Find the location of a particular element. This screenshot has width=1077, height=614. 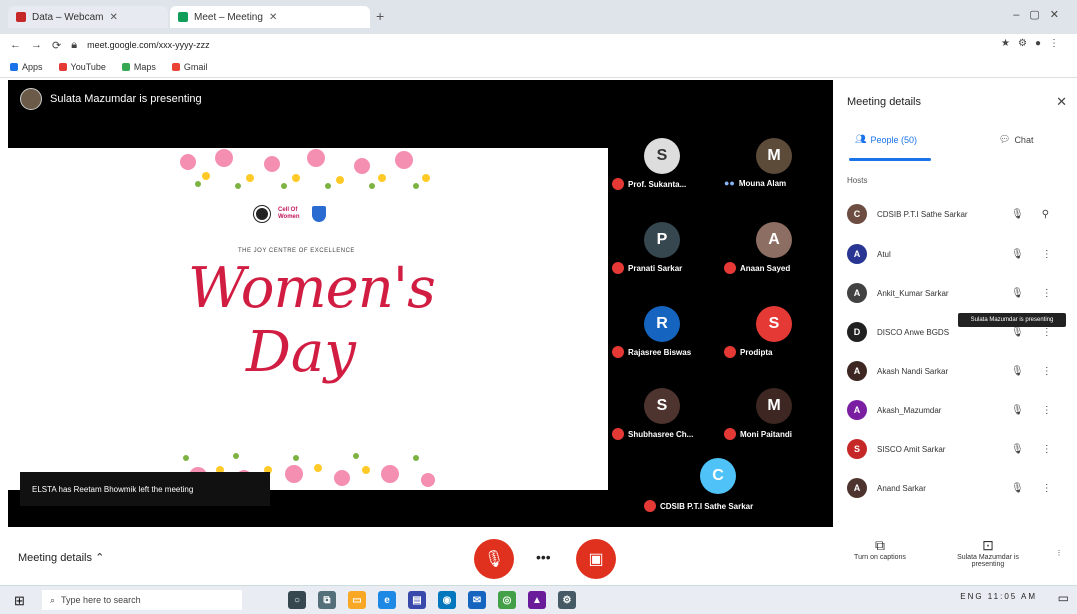

meet-favicon-icon is located at coordinates (183, 17).